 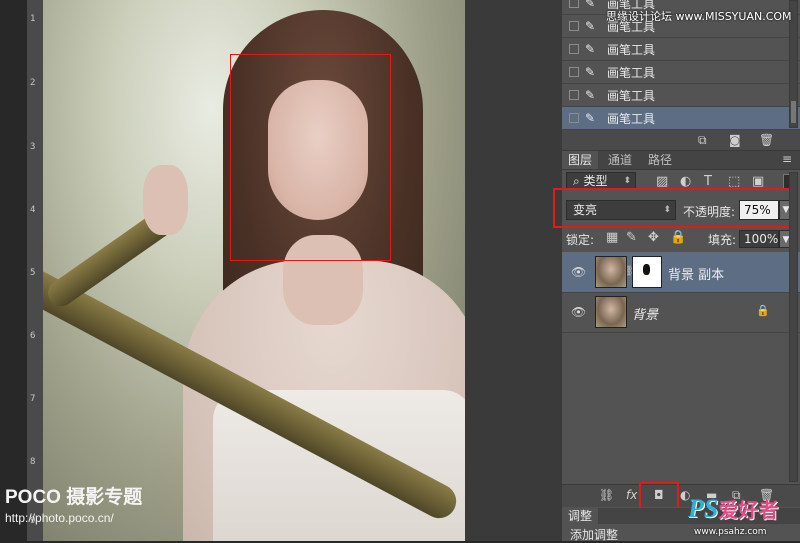 What do you see at coordinates (730, 532) in the screenshot?
I see `psahz-url: www.psahz.com` at bounding box center [730, 532].